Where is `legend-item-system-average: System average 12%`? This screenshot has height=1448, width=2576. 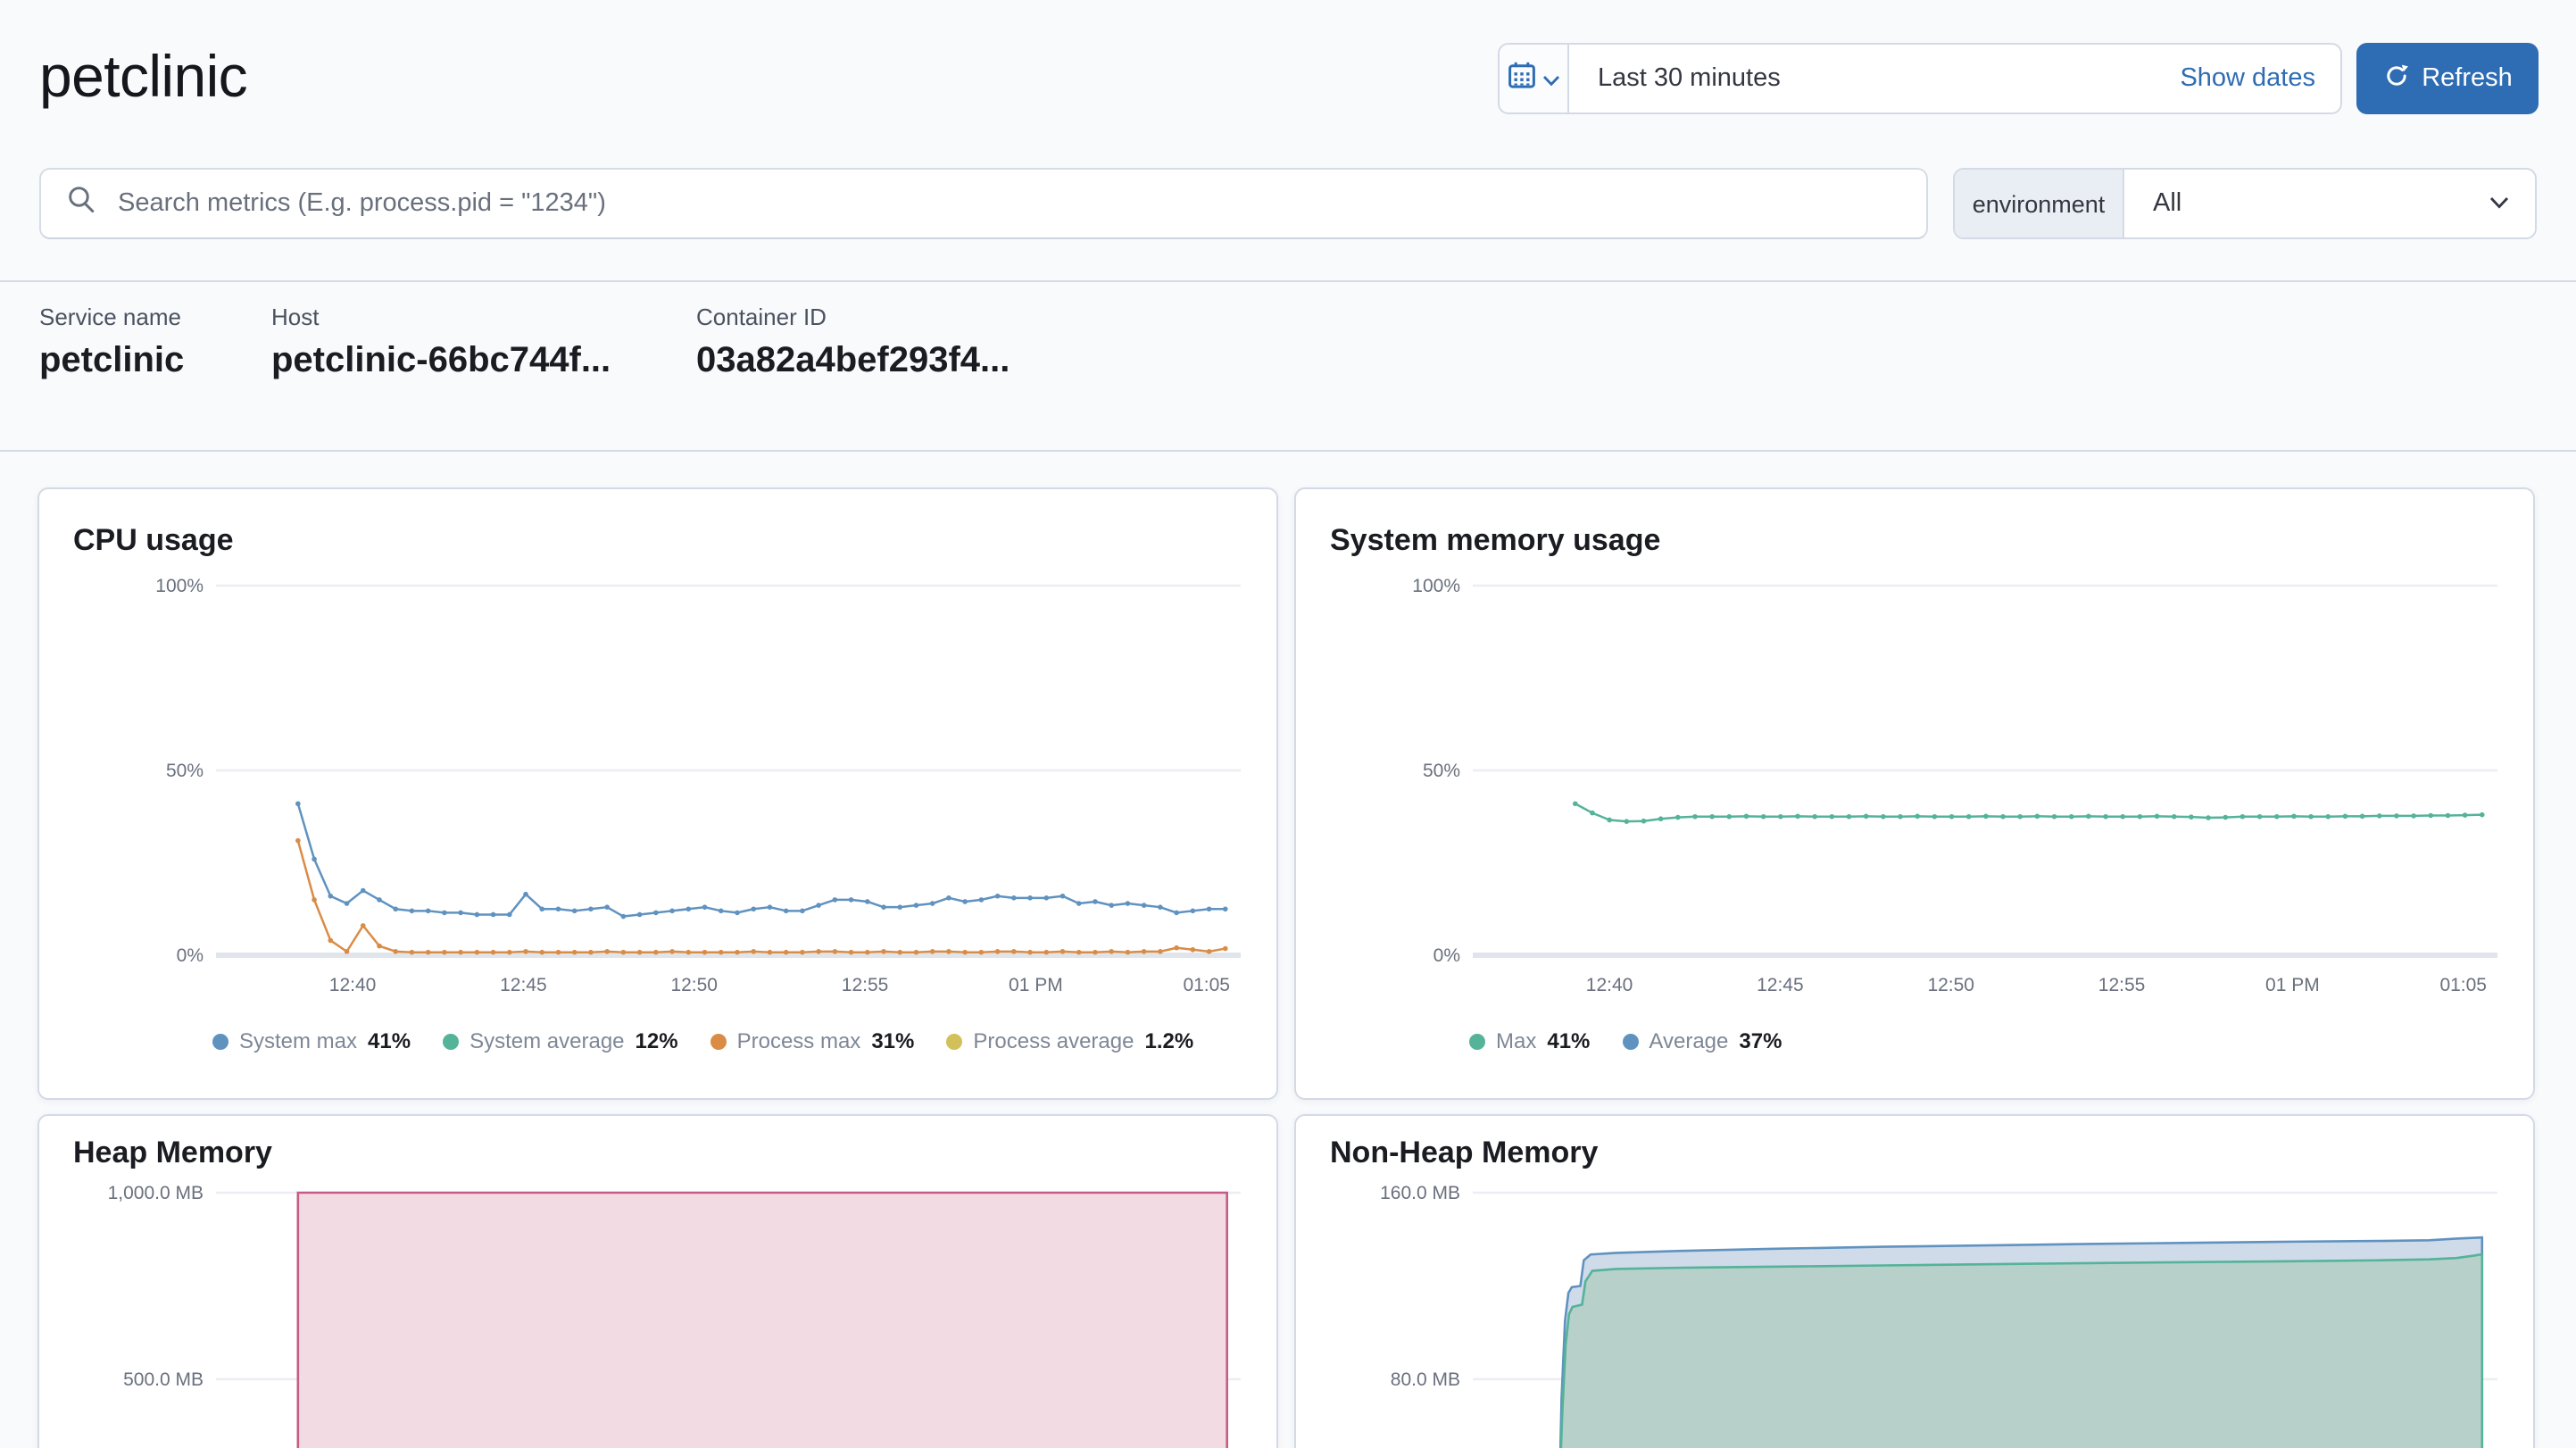 legend-item-system-average: System average 12% is located at coordinates (561, 1040).